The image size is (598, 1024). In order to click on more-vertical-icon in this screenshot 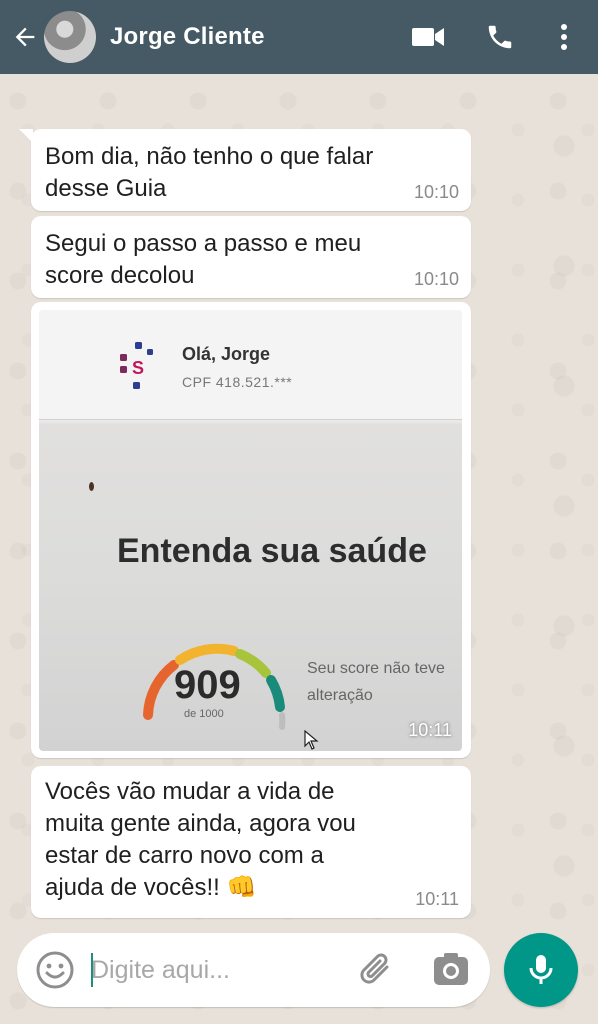, I will do `click(564, 37)`.